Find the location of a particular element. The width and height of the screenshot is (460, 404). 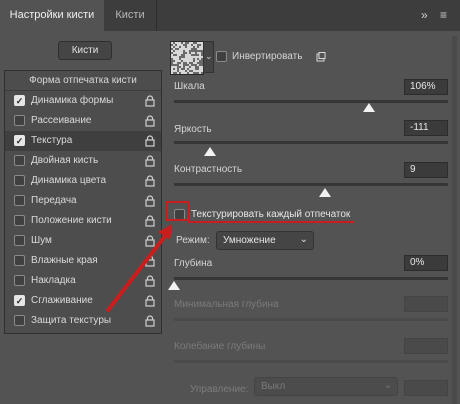

annotation-highlight-box is located at coordinates (177, 211).